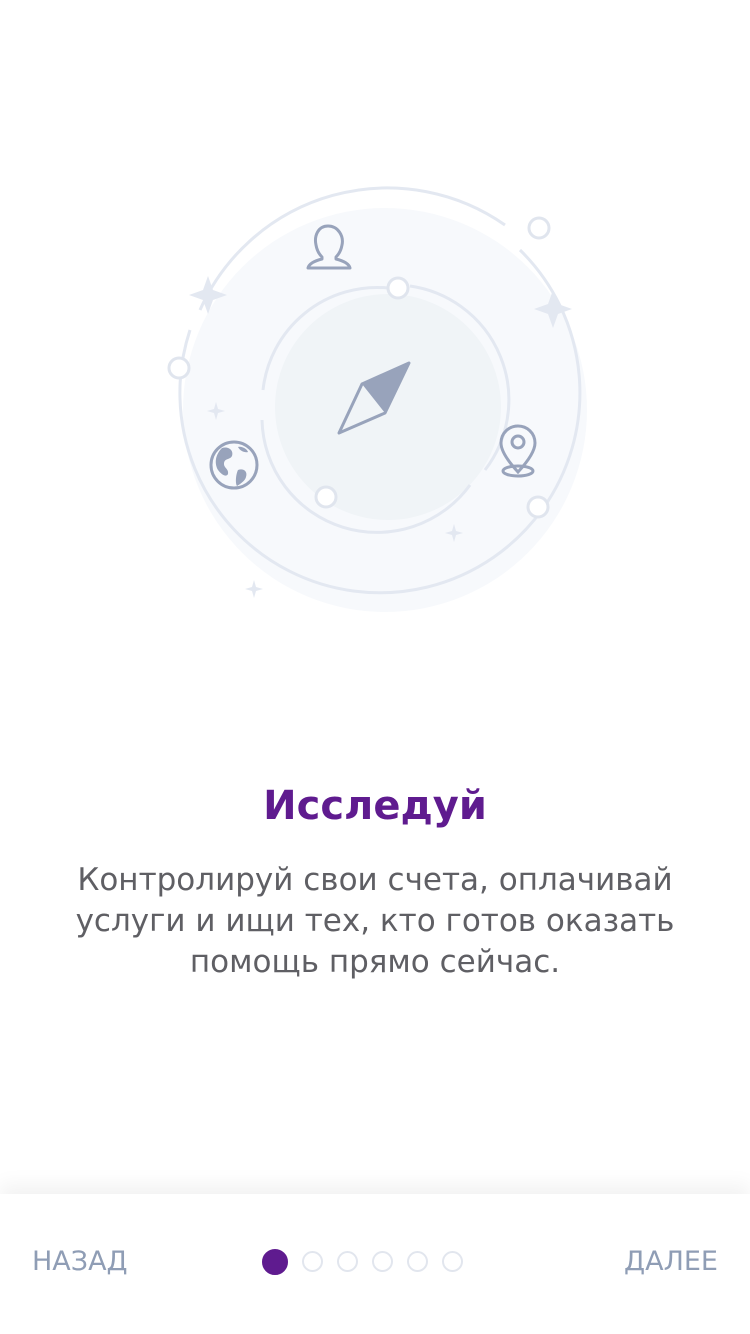 This screenshot has height=1334, width=750. I want to click on back-button: НАЗАД, so click(80, 1262).